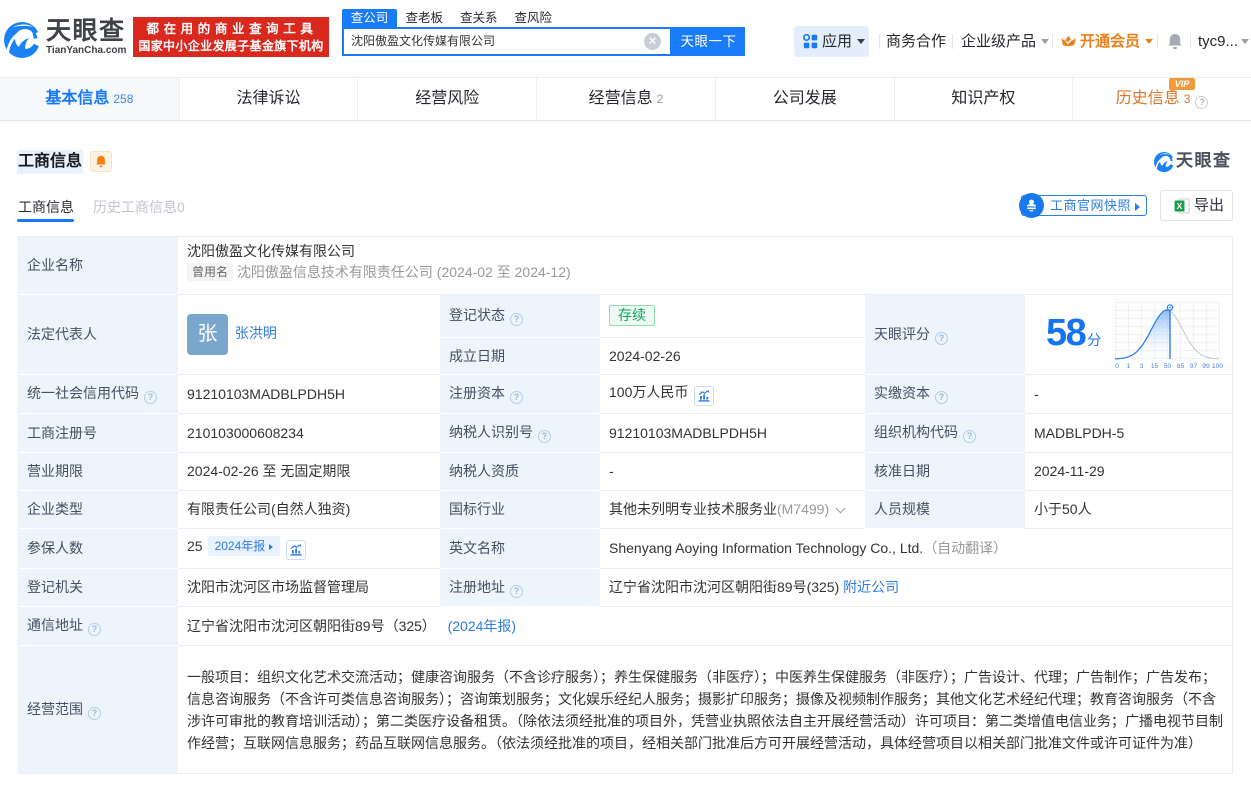 This screenshot has height=785, width=1251. Describe the element at coordinates (1129, 366) in the screenshot. I see `svg-text: 1` at that location.